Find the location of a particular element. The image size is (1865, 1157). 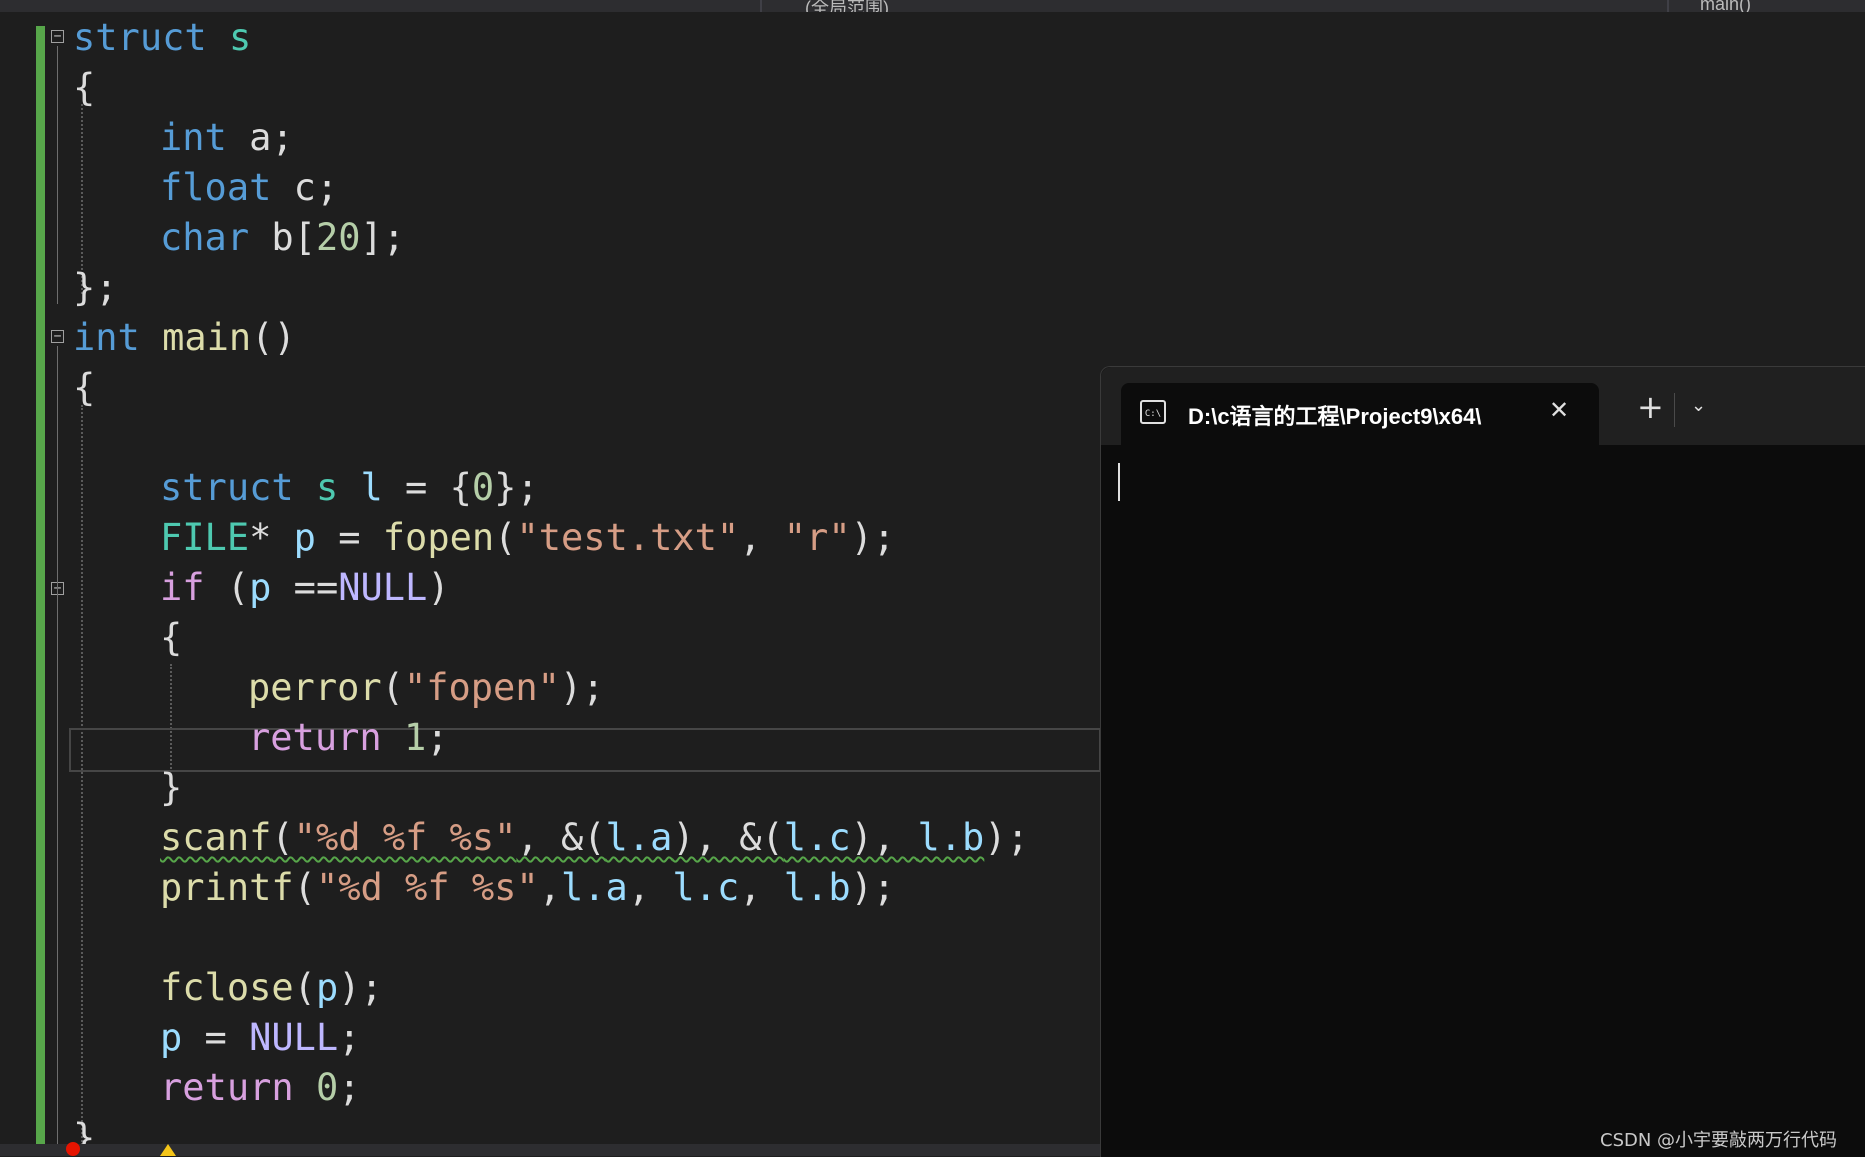

code-line-20: fclose(p); is located at coordinates (271, 987).